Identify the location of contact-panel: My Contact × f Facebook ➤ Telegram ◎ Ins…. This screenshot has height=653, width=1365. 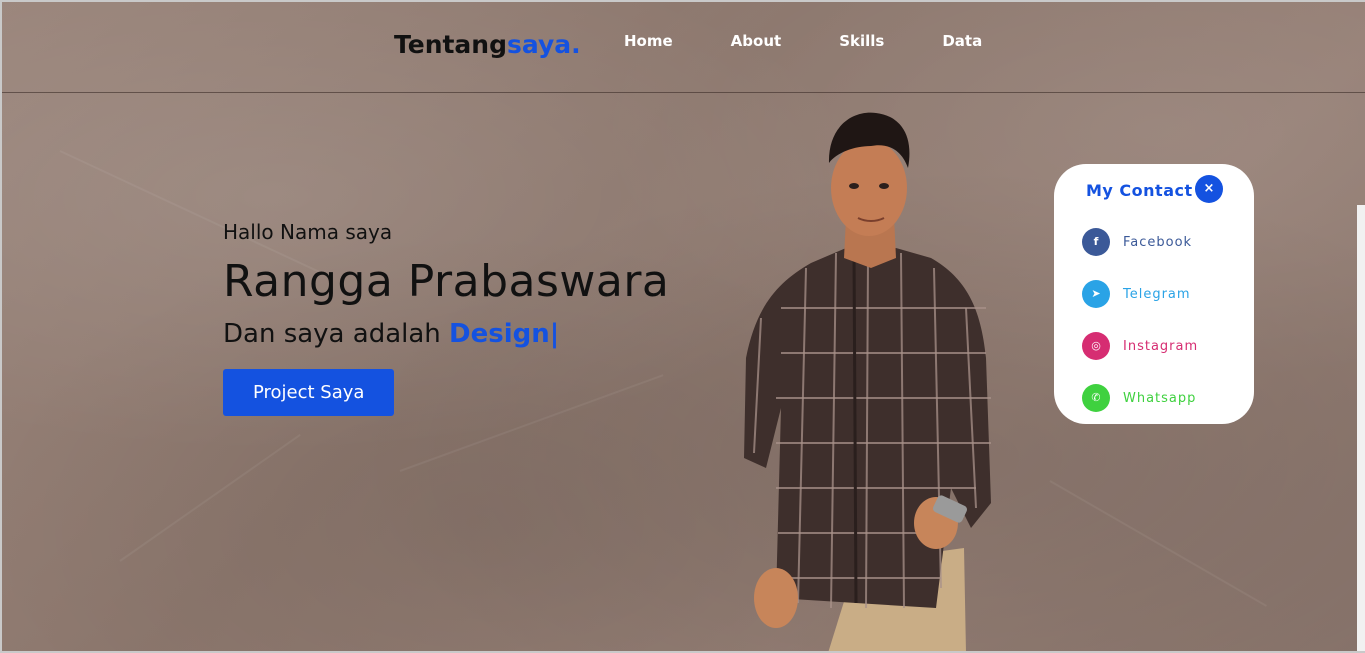
(1154, 294).